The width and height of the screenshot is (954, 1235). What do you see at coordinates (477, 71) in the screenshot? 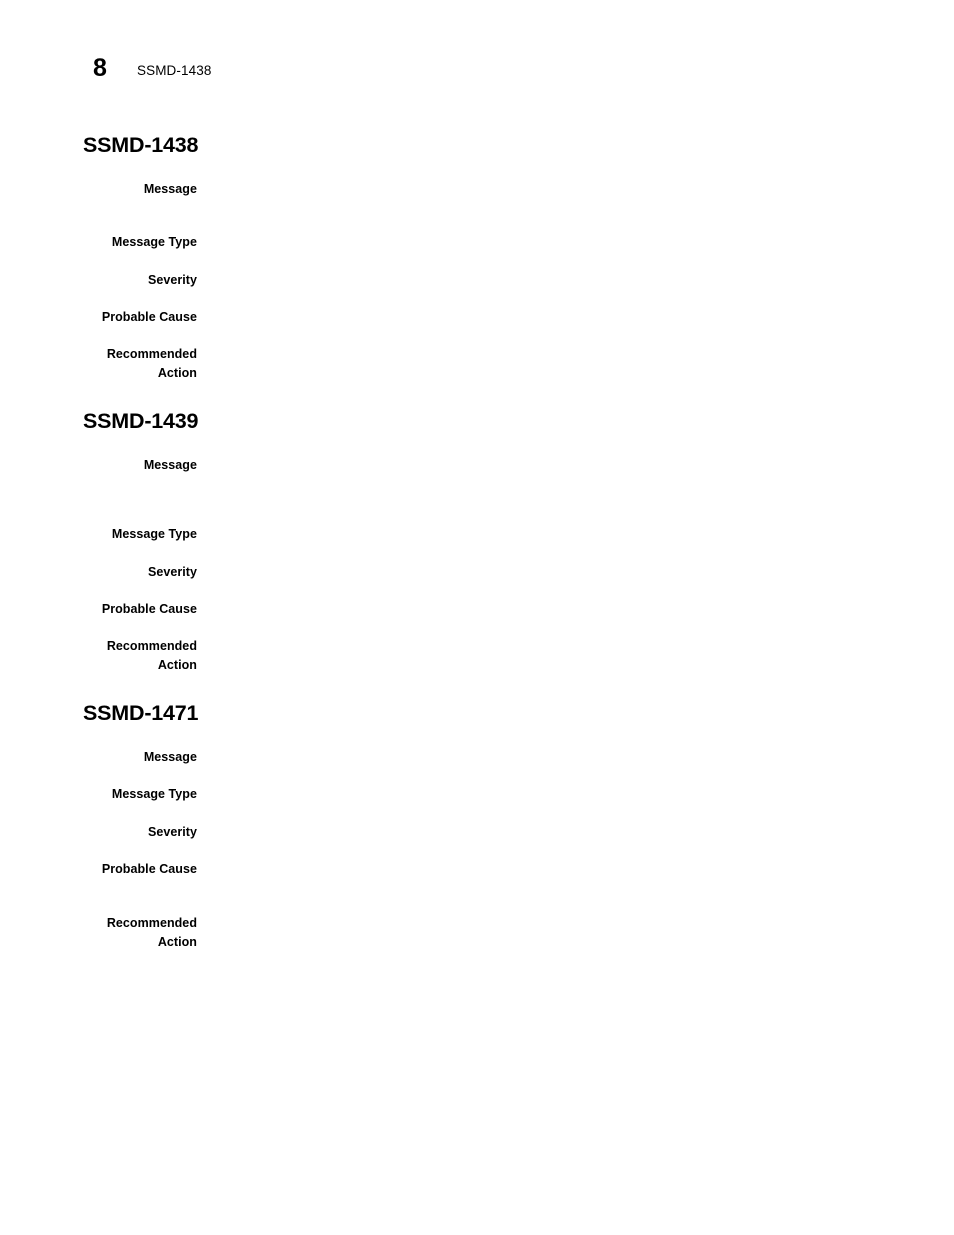
I see `page-running-header: 8 SSMD-1438` at bounding box center [477, 71].